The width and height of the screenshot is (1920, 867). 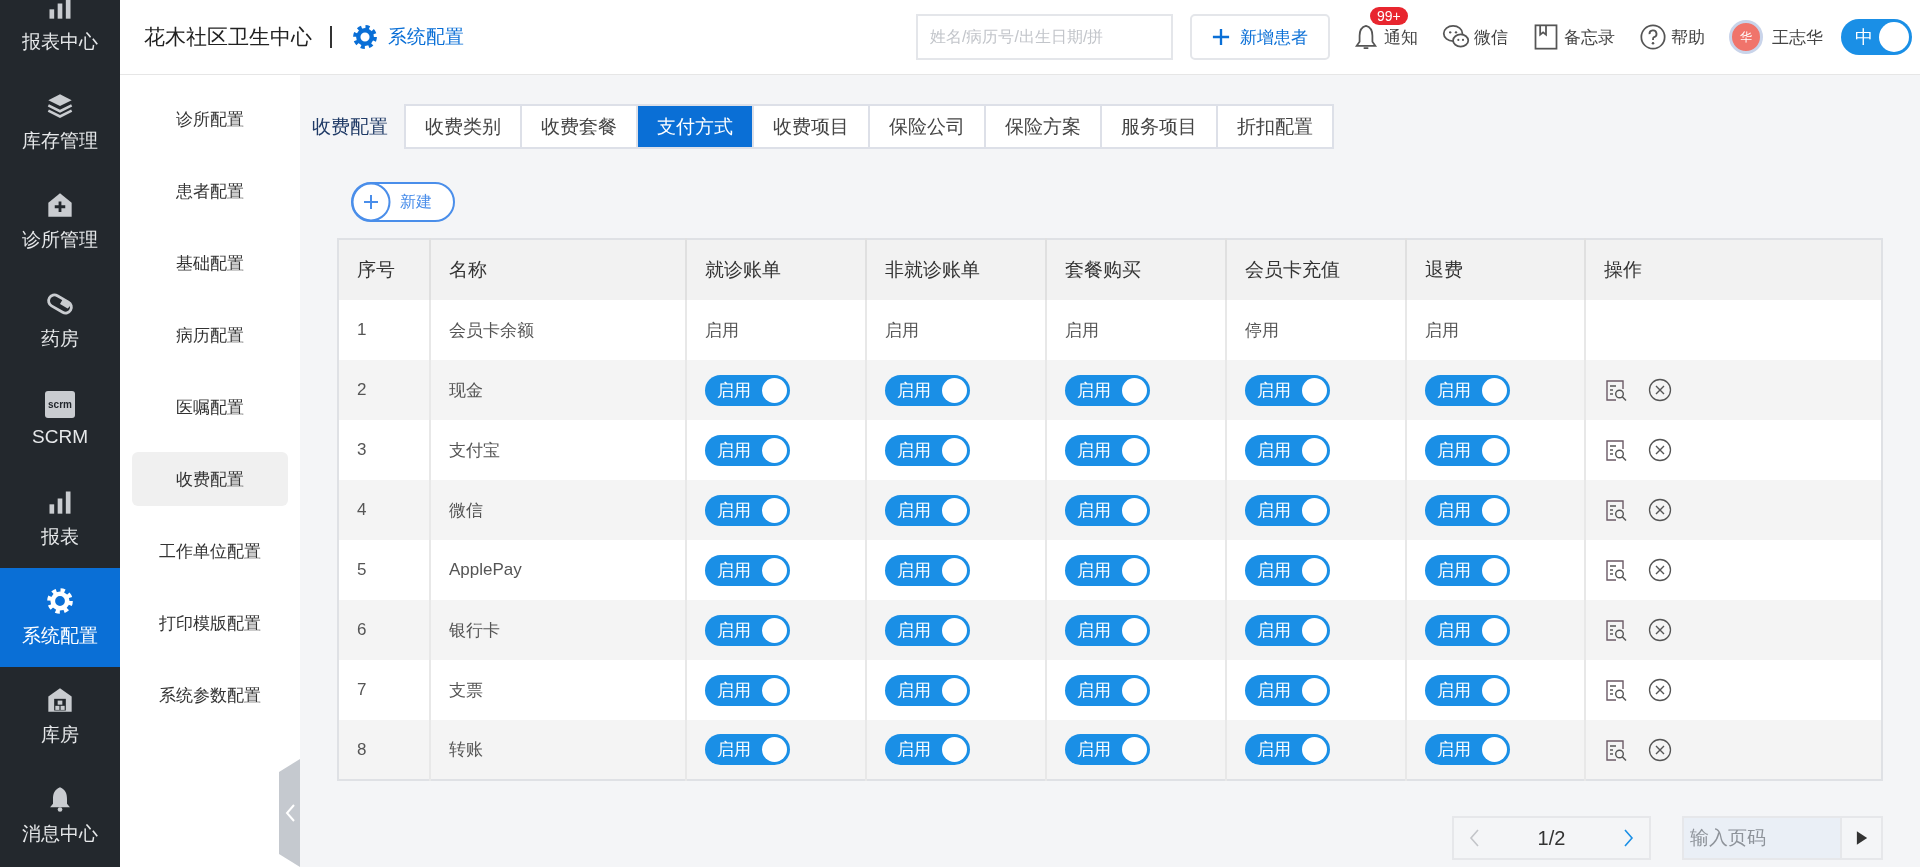 What do you see at coordinates (60, 734) in the screenshot?
I see `nav-label: 库房` at bounding box center [60, 734].